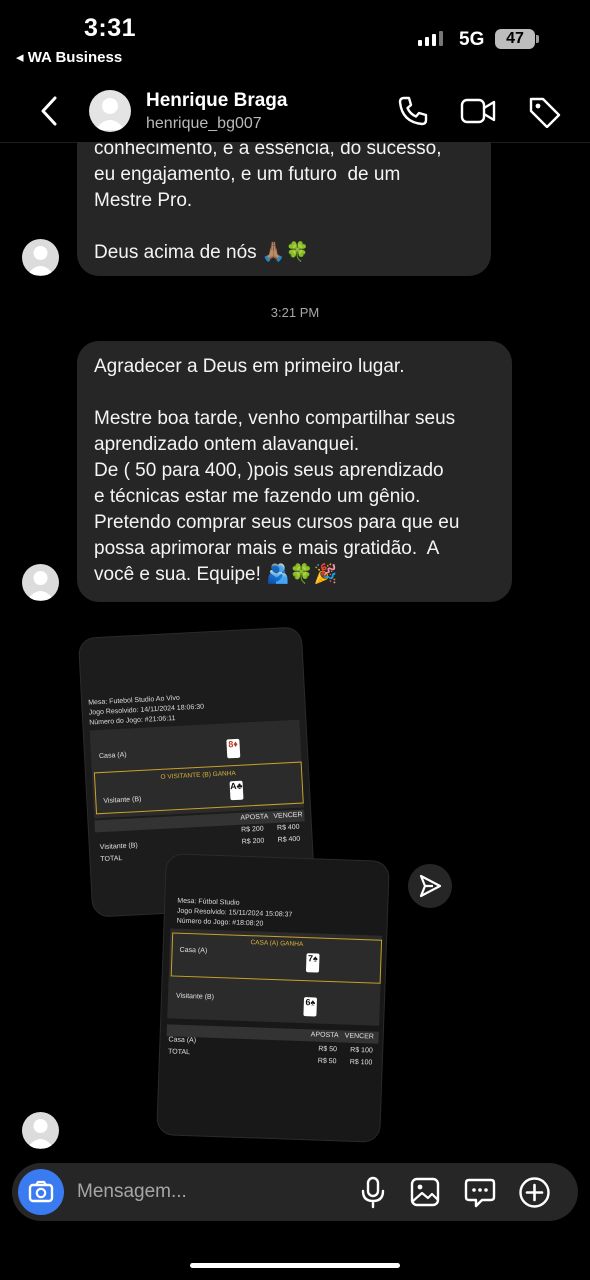  Describe the element at coordinates (69, 57) in the screenshot. I see `back-to-app-link: ◂ WA Business` at that location.